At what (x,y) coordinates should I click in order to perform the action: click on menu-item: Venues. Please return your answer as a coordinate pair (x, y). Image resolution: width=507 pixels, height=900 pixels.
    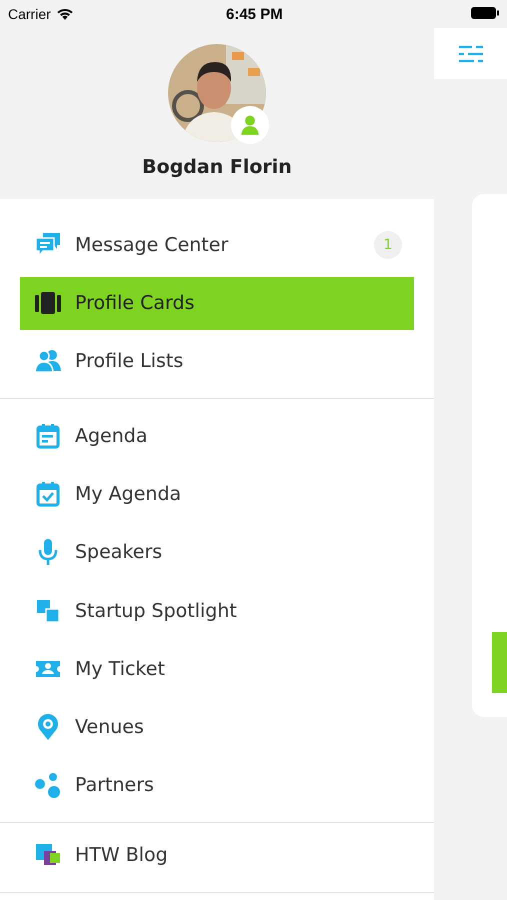
    Looking at the image, I should click on (217, 727).